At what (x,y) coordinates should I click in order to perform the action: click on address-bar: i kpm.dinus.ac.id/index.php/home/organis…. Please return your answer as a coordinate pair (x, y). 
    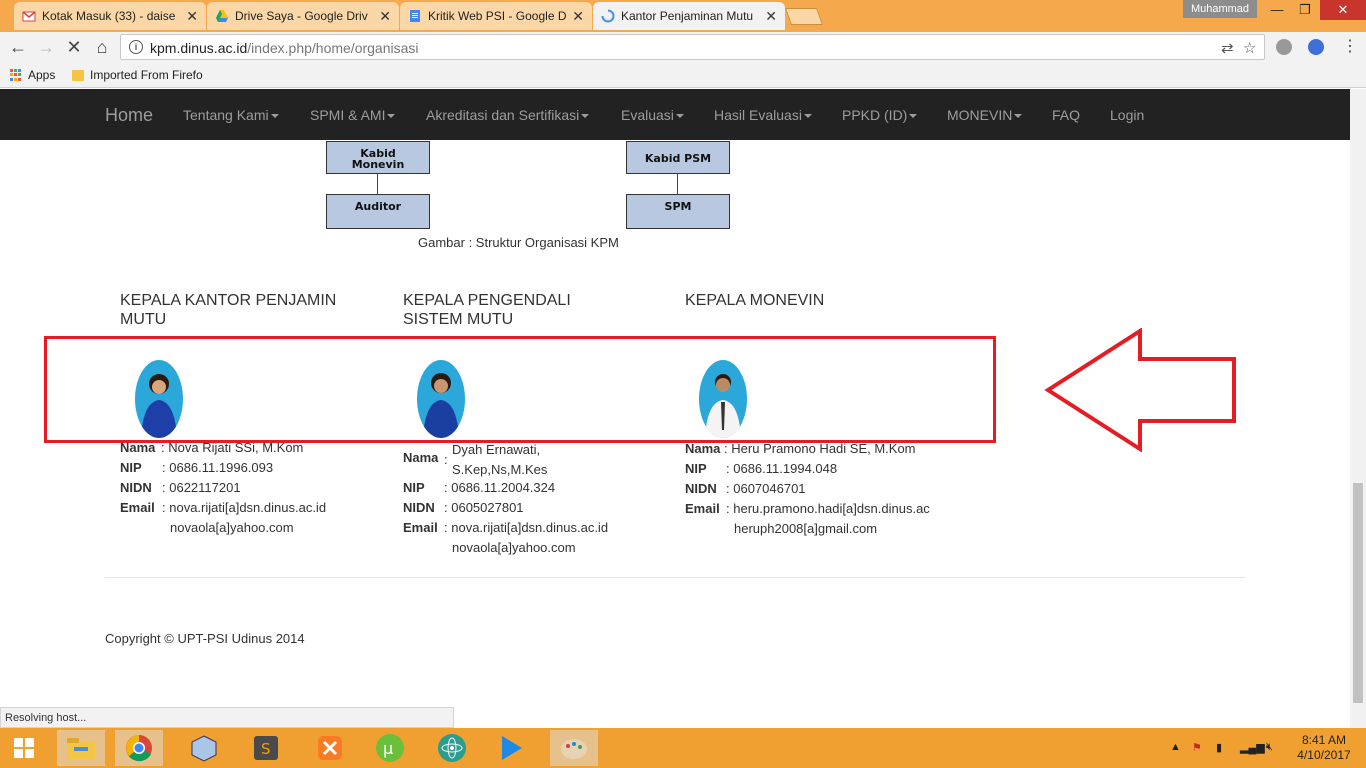
    Looking at the image, I should click on (692, 47).